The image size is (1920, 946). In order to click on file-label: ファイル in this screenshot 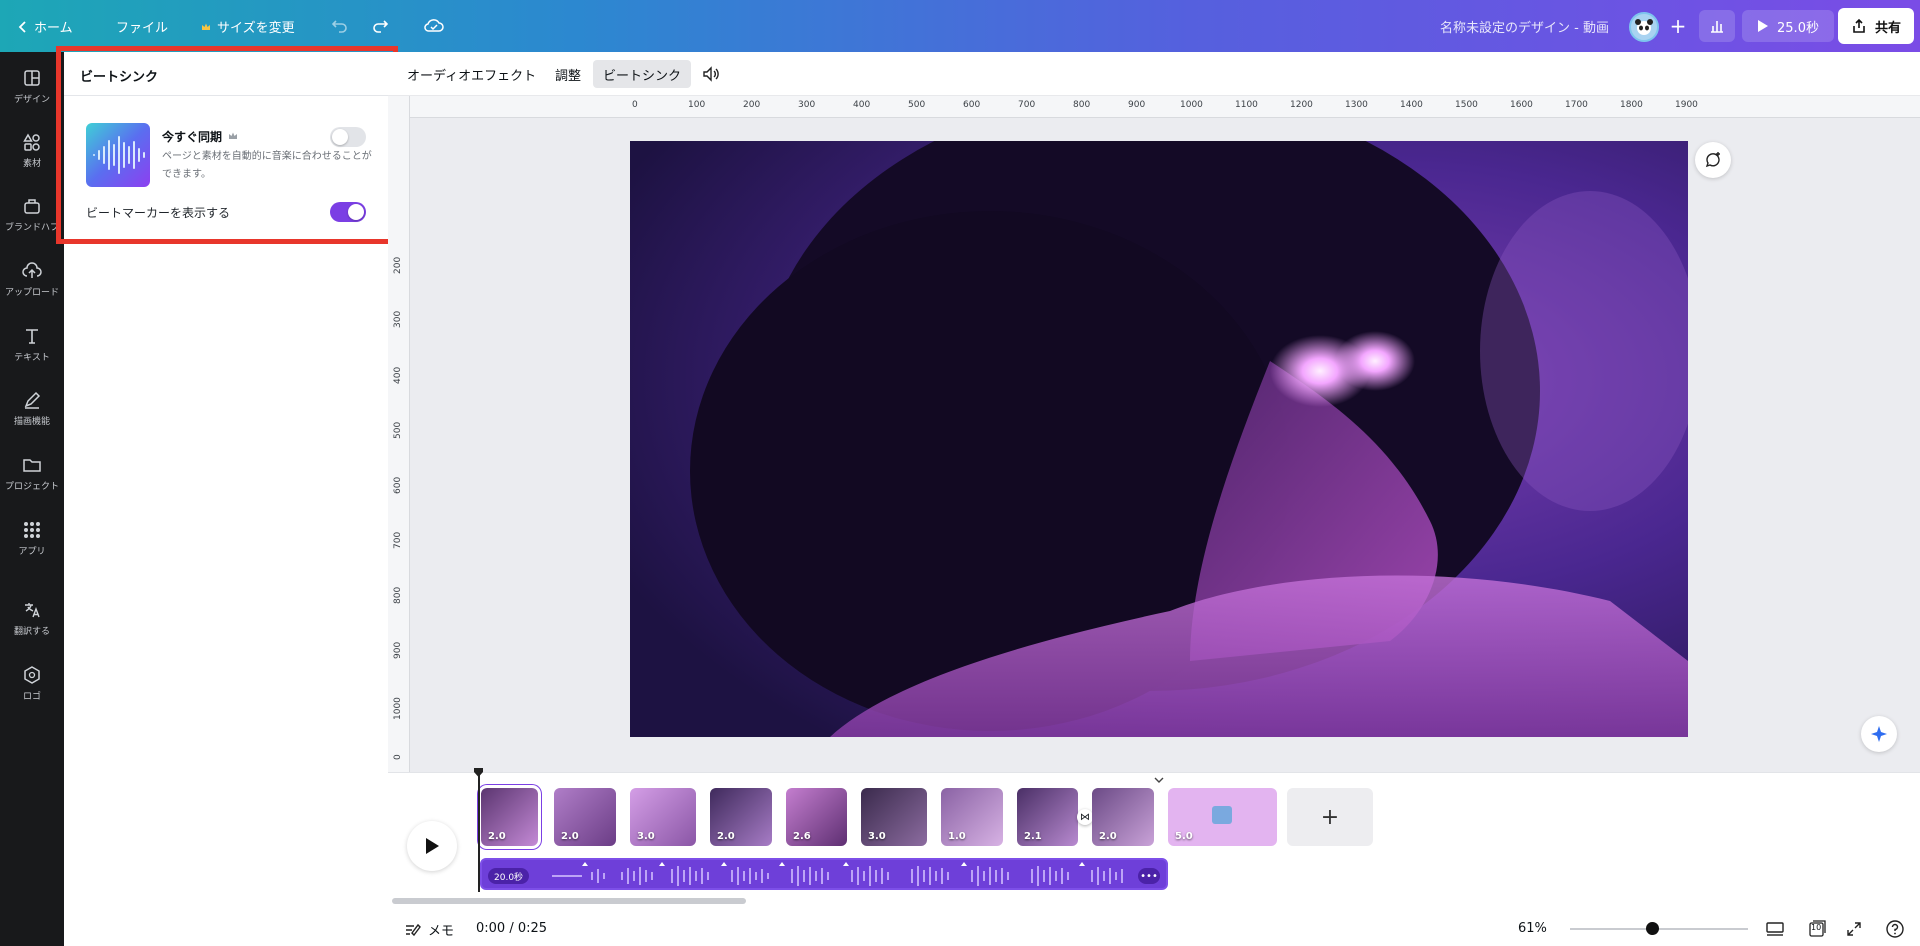, I will do `click(142, 28)`.